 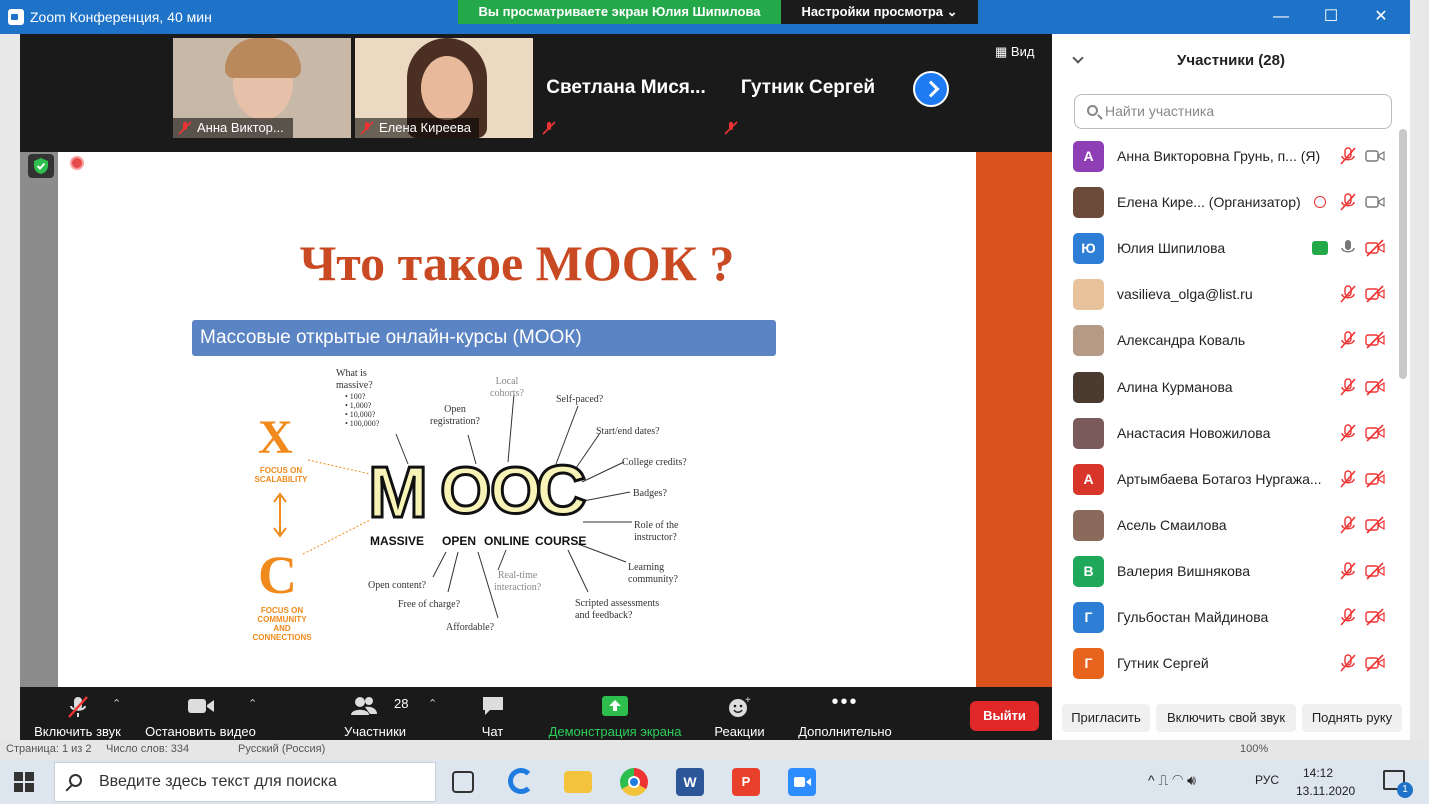 What do you see at coordinates (1003, 51) in the screenshot?
I see `grid-icon: ▦` at bounding box center [1003, 51].